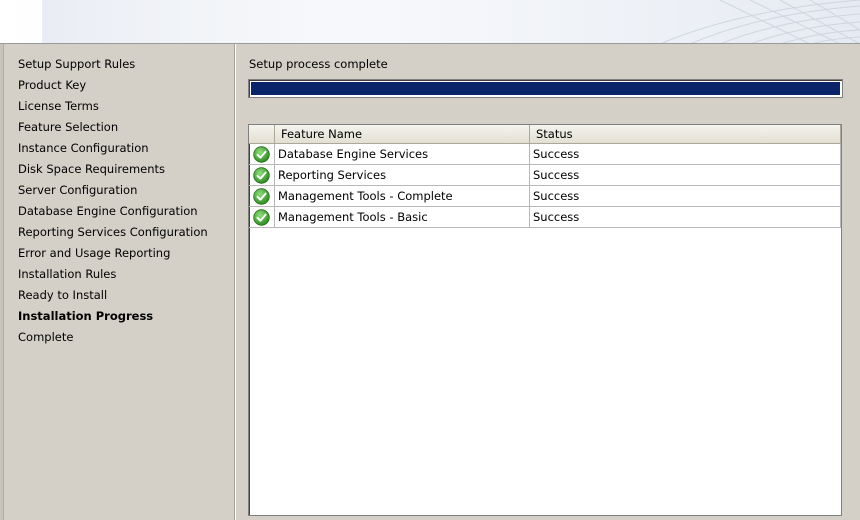 Image resolution: width=860 pixels, height=520 pixels. Describe the element at coordinates (119, 67) in the screenshot. I see `sidebar-item-setup-support-rules: Setup Support Rules` at that location.